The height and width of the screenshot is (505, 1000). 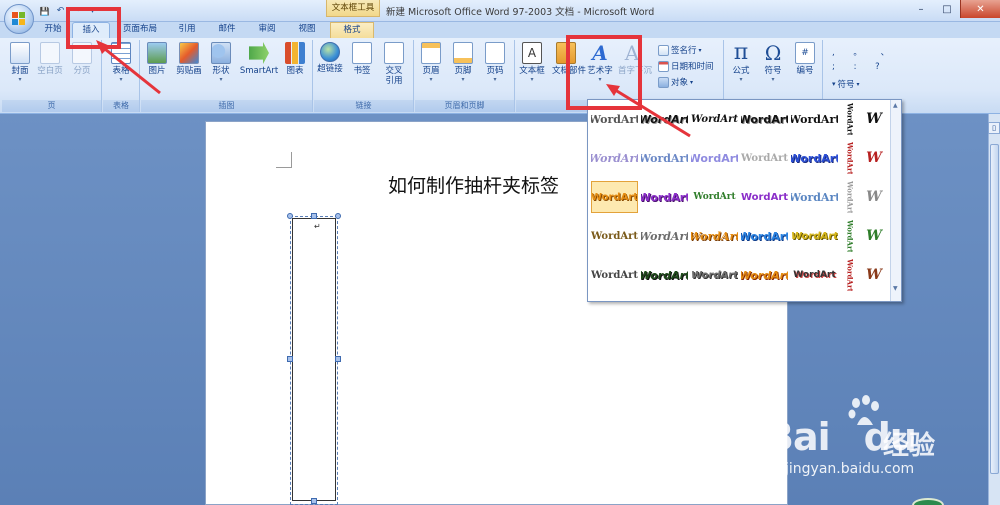 What do you see at coordinates (221, 71) in the screenshot?
I see `shapes-label: 形状` at bounding box center [221, 71].